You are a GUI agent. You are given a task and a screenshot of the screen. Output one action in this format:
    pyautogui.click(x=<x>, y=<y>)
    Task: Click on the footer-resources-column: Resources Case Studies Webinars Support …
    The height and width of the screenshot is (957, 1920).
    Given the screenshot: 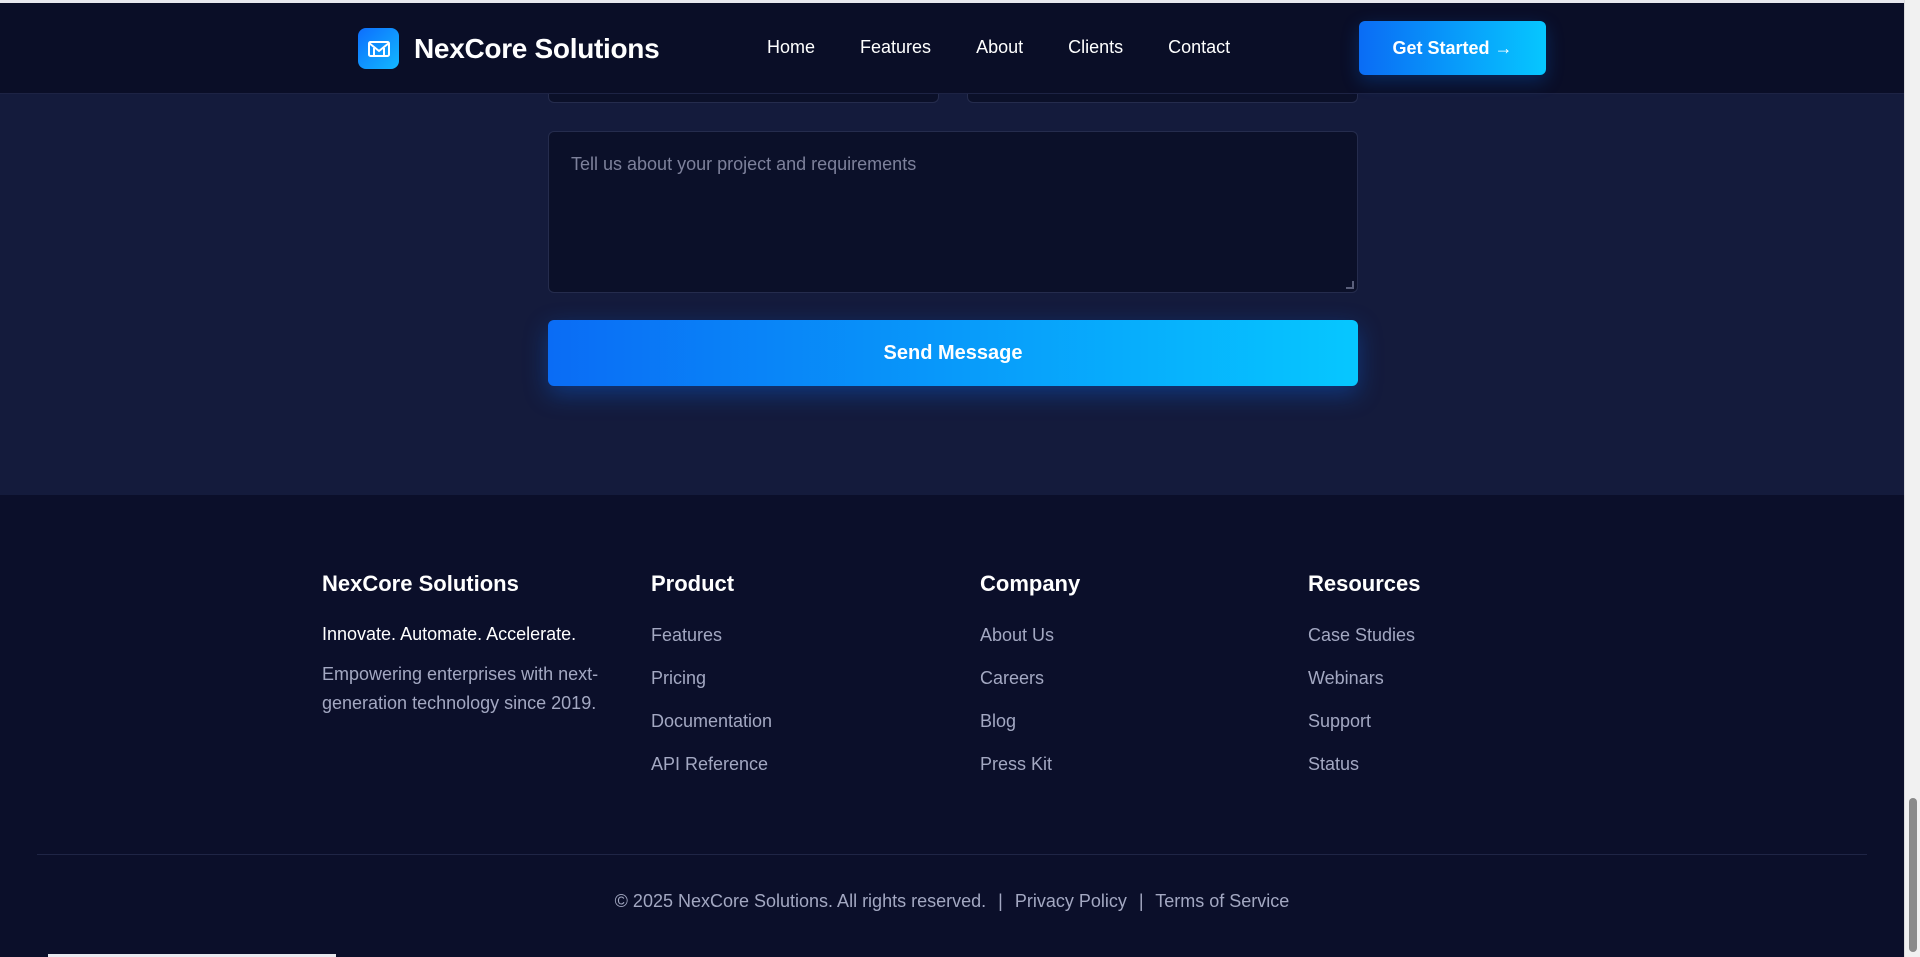 What is the action you would take?
    pyautogui.click(x=1364, y=683)
    